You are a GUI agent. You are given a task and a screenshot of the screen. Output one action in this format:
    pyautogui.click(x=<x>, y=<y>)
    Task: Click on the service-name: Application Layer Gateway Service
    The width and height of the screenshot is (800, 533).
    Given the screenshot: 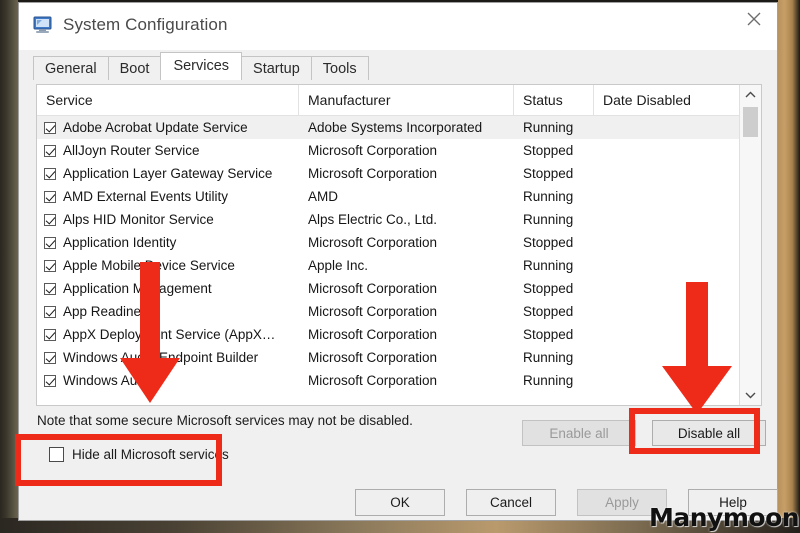 What is the action you would take?
    pyautogui.click(x=168, y=173)
    